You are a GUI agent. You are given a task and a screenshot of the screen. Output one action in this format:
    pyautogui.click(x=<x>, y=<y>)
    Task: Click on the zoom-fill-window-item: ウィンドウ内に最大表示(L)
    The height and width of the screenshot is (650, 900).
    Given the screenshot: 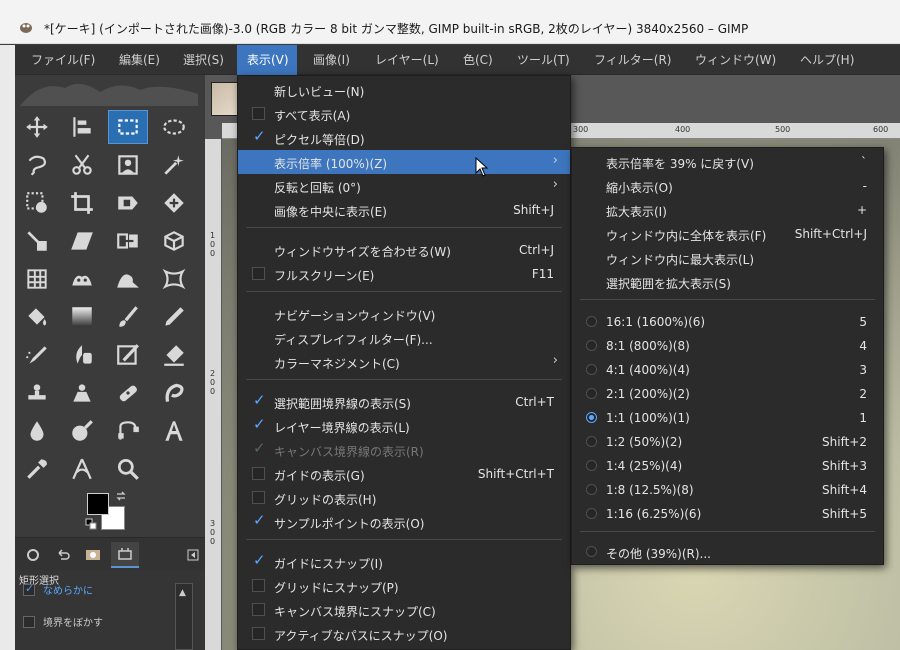 What is the action you would take?
    pyautogui.click(x=727, y=258)
    